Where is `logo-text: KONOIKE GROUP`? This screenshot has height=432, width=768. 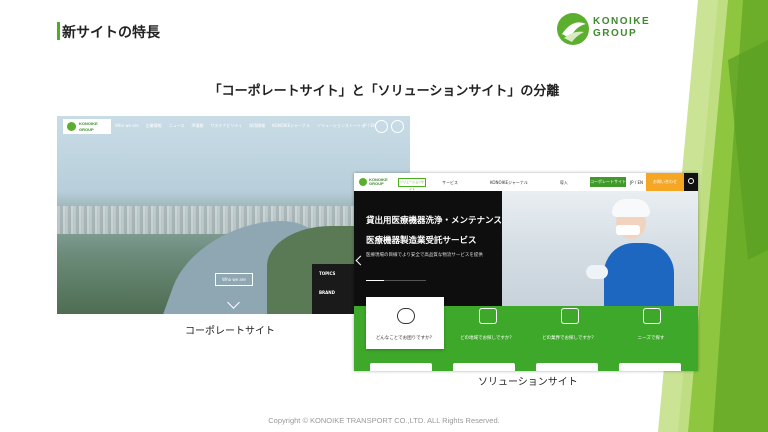
logo-text: KONOIKE GROUP is located at coordinates (621, 28).